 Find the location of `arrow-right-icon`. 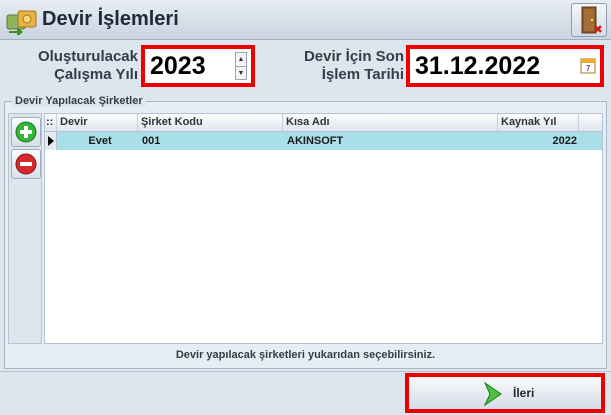

arrow-right-icon is located at coordinates (492, 394).